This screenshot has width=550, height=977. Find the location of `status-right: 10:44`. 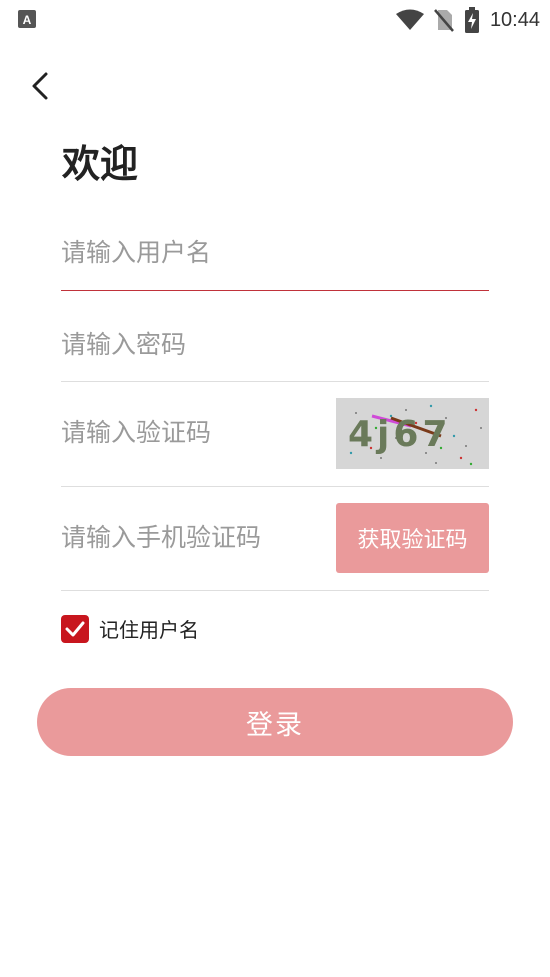

status-right: 10:44 is located at coordinates (467, 20).